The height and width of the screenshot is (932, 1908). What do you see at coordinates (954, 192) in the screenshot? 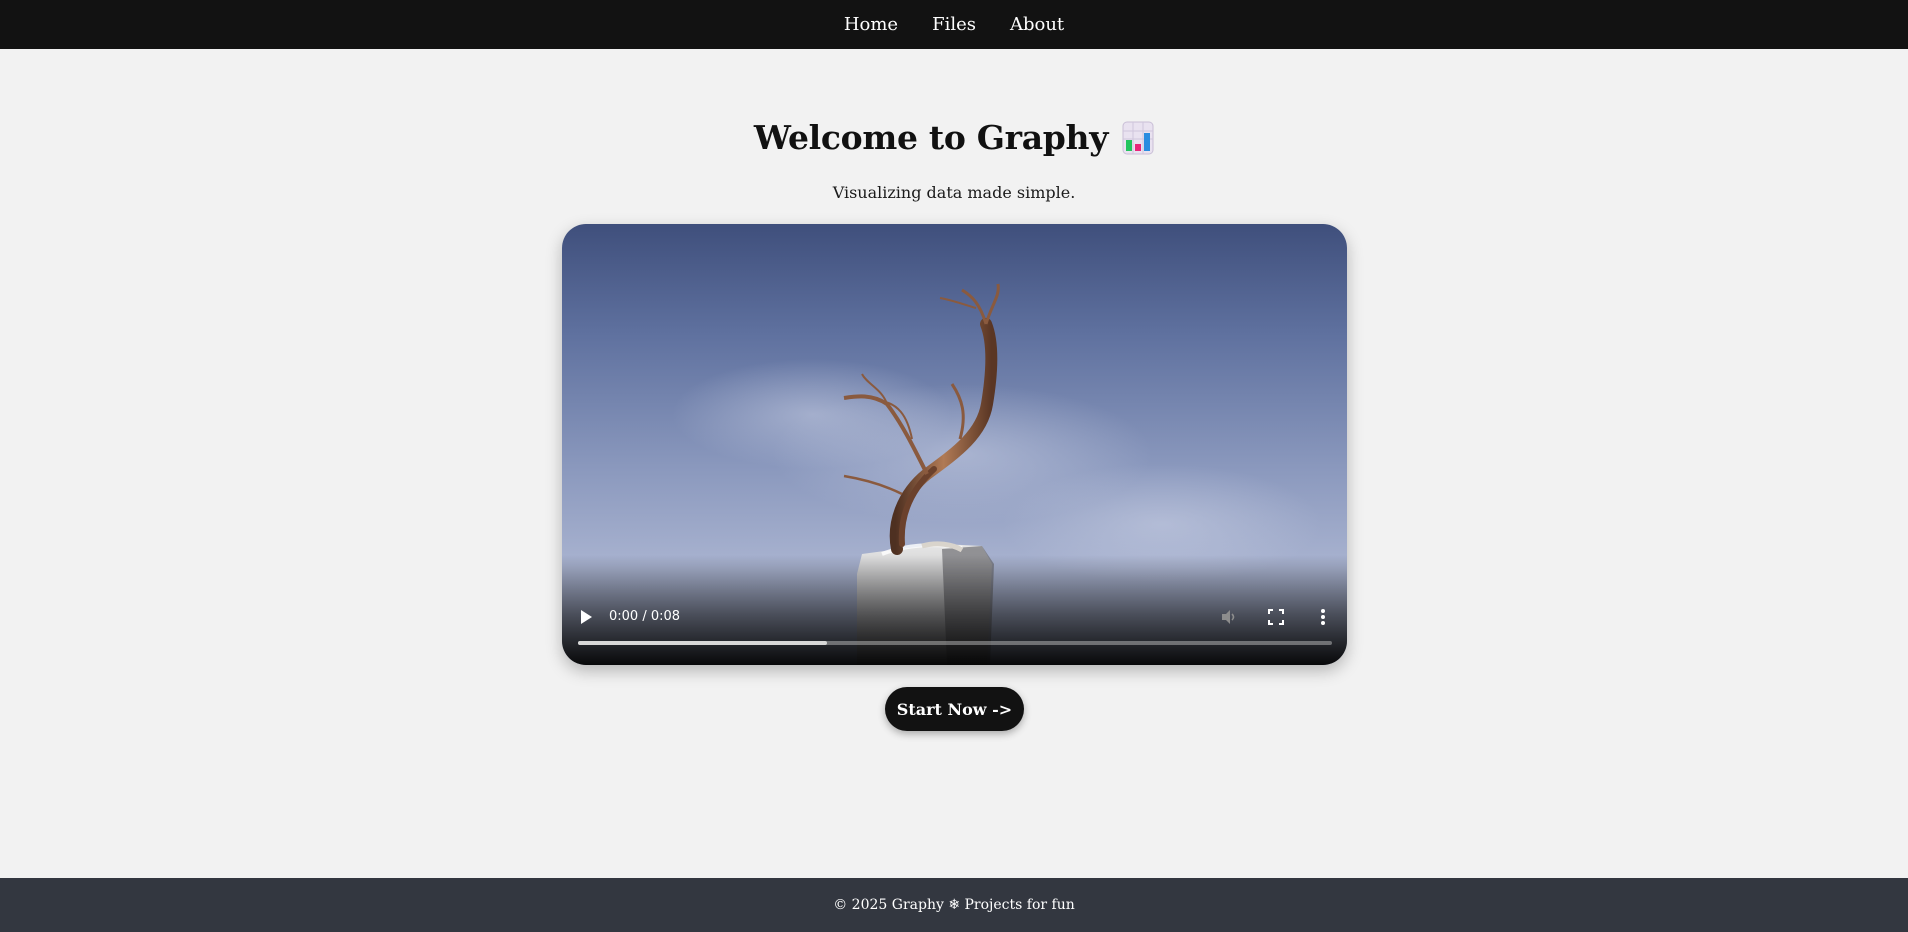
I see `page-subtitle: Visualizing data made simple.` at bounding box center [954, 192].